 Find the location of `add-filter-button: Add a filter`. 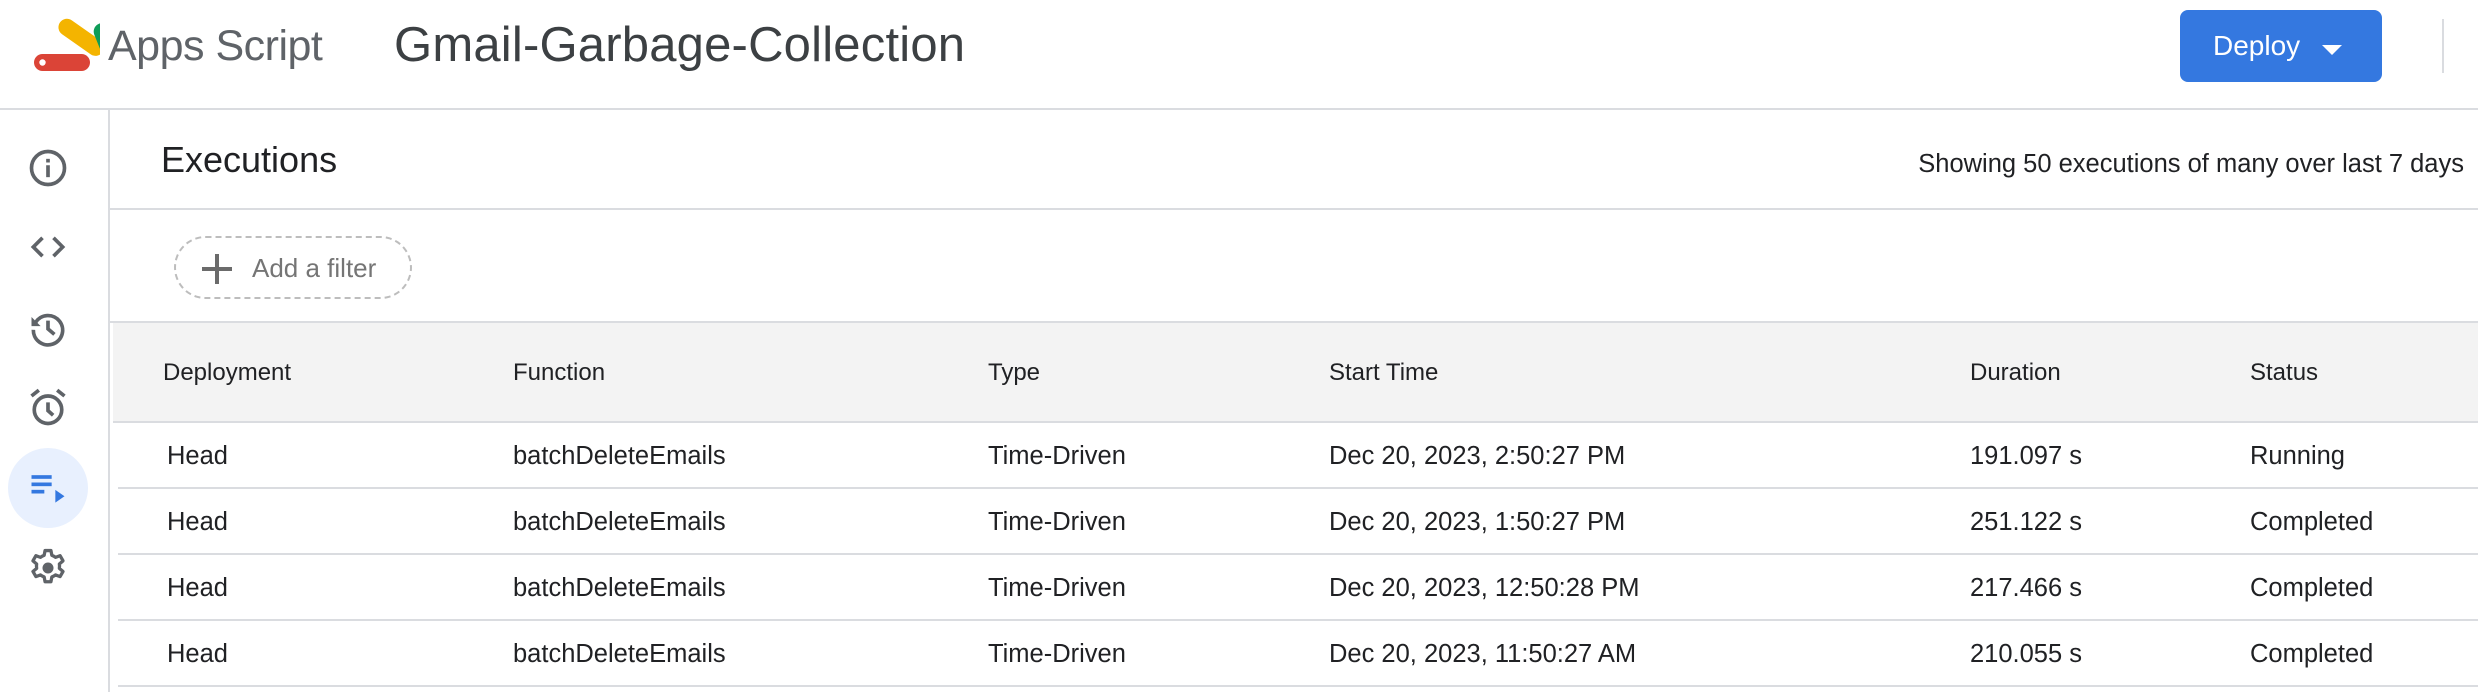

add-filter-button: Add a filter is located at coordinates (293, 267).